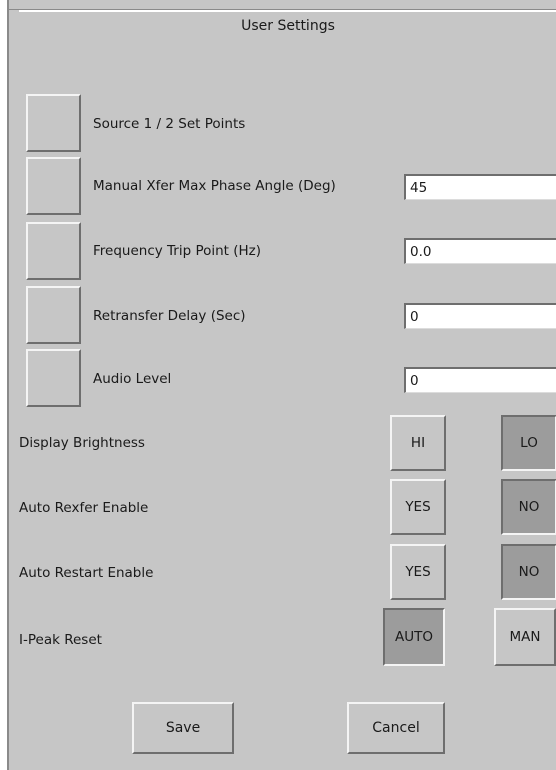 The height and width of the screenshot is (770, 556). I want to click on dialog-title: User Settings, so click(287, 25).